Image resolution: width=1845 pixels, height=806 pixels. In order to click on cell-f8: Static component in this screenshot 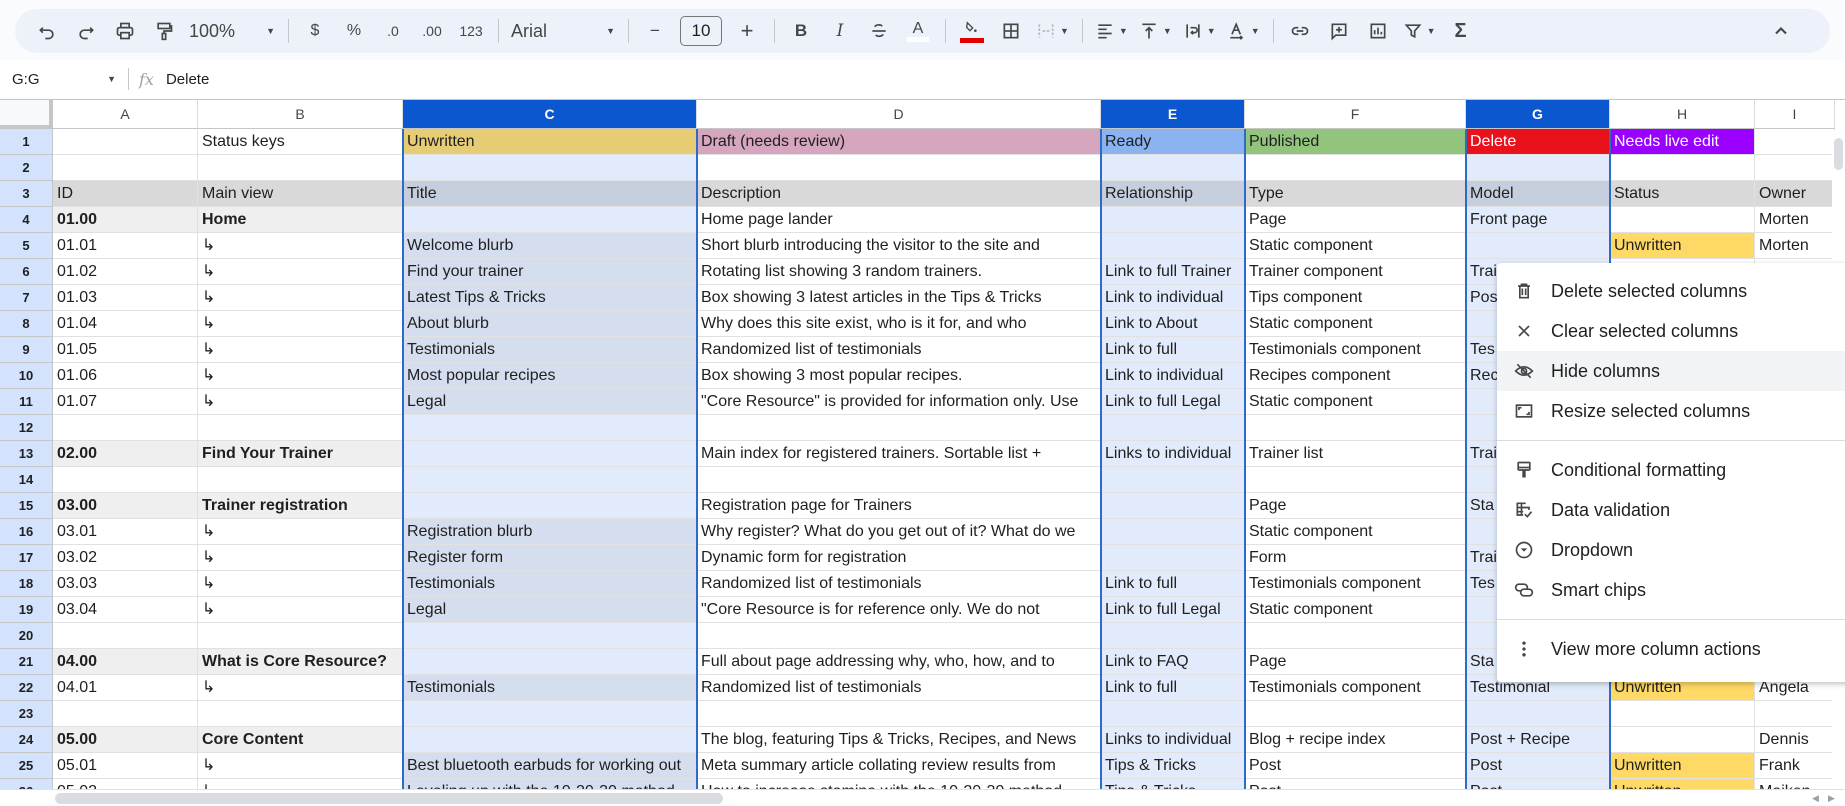, I will do `click(1355, 324)`.